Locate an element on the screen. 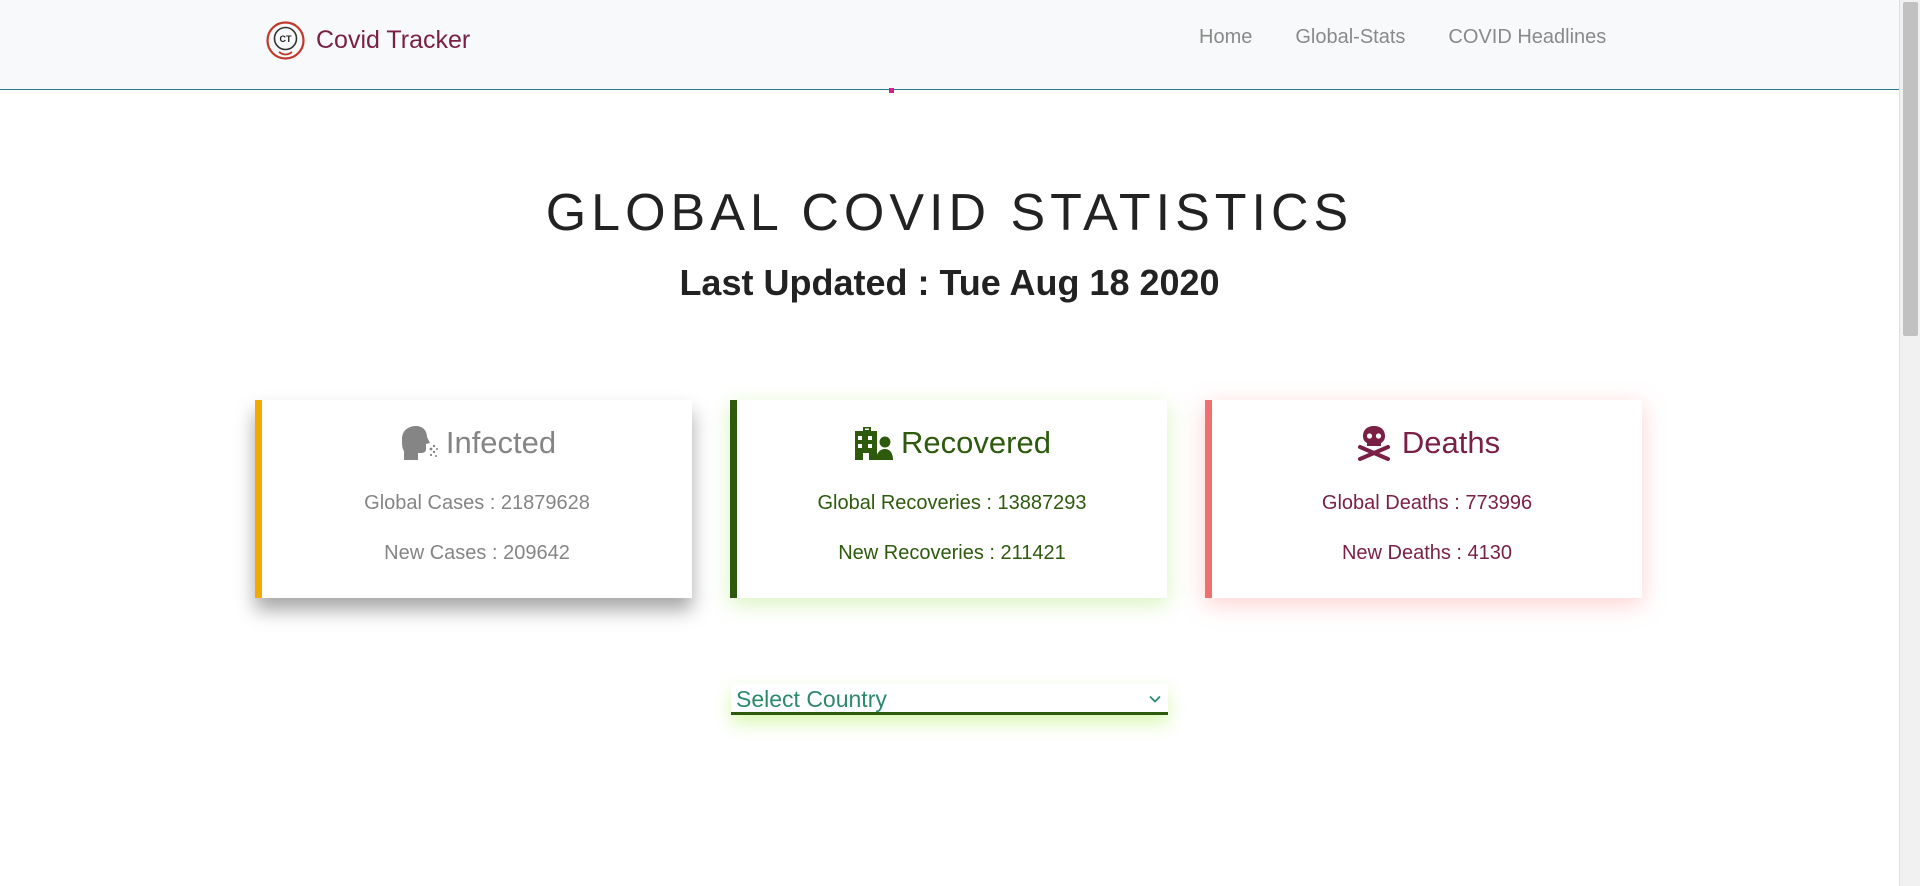  deaths-card-header: Deaths is located at coordinates (1427, 443).